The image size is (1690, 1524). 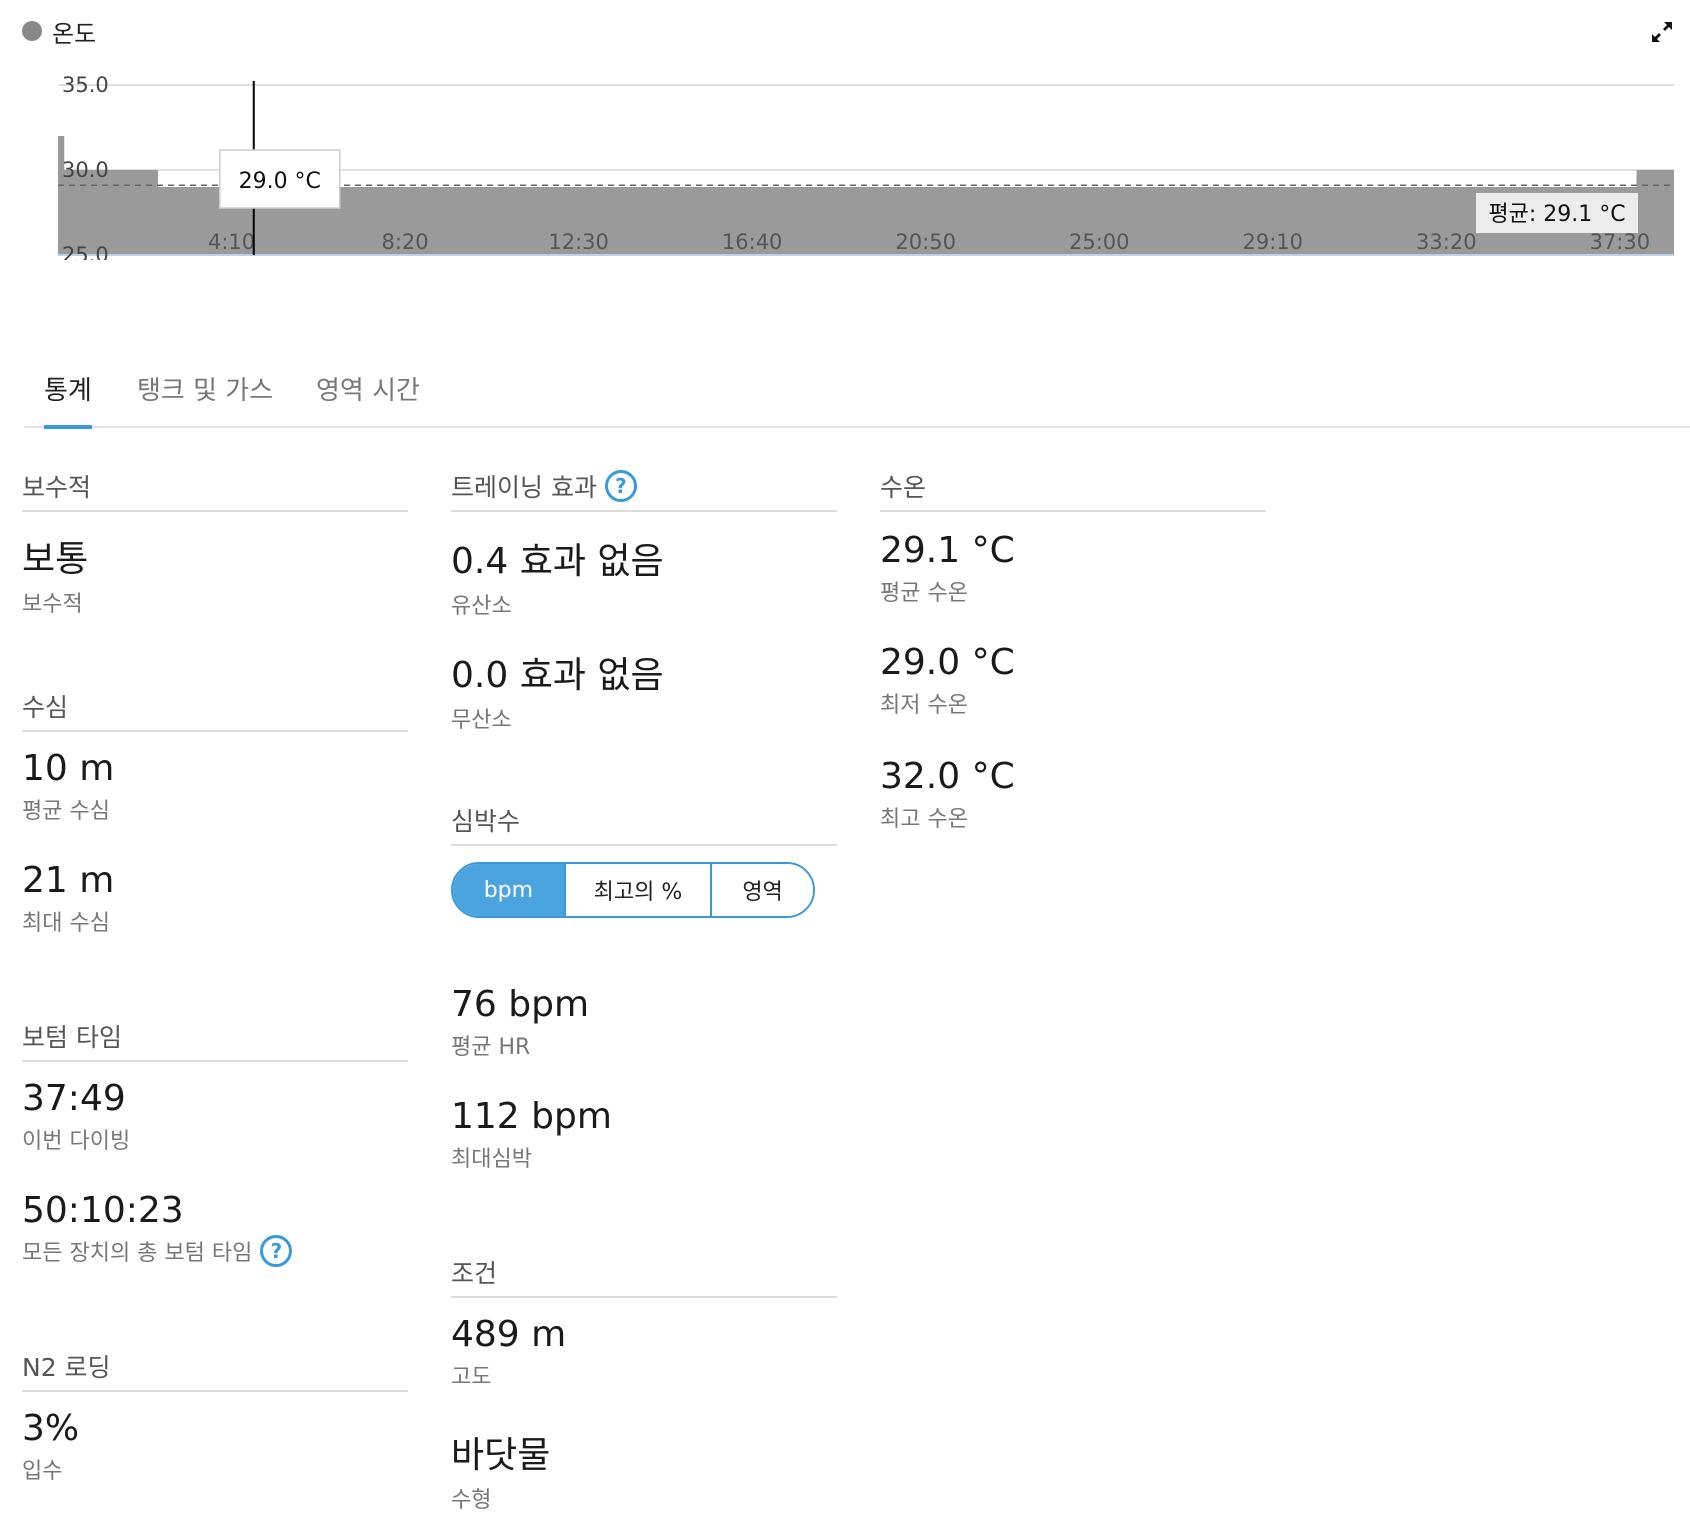 I want to click on metric: 0.0 효과 없음 무산소, so click(x=557, y=690).